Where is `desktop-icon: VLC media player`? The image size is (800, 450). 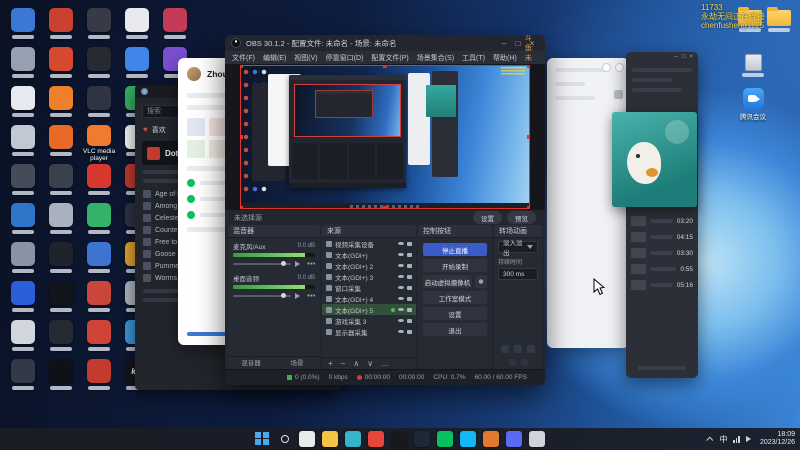
desktop-icon: VLC media player is located at coordinates (99, 142).